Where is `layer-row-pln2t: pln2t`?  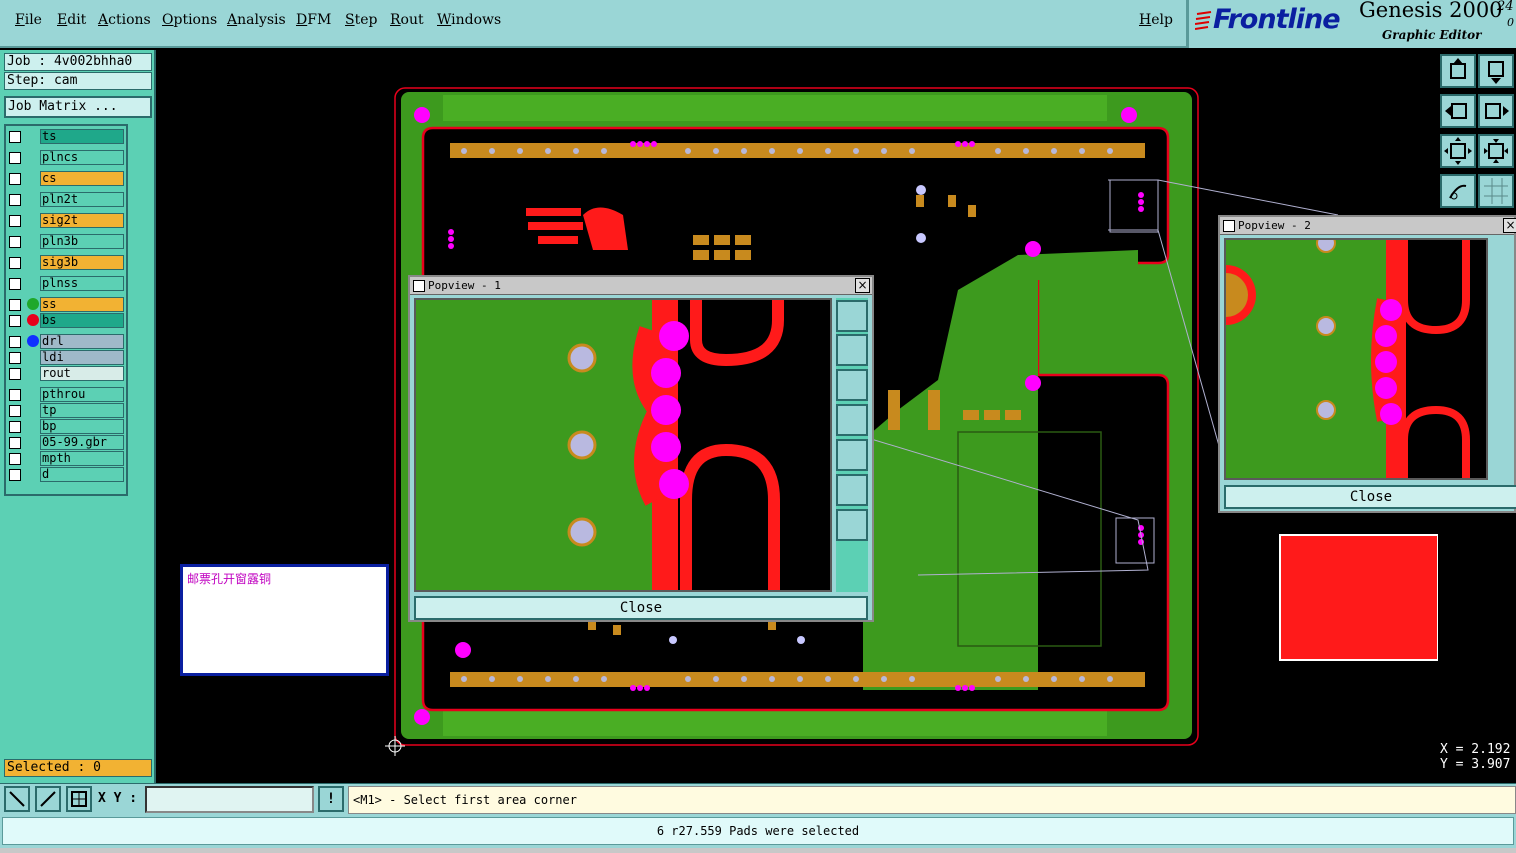
layer-row-pln2t: pln2t is located at coordinates (65, 200).